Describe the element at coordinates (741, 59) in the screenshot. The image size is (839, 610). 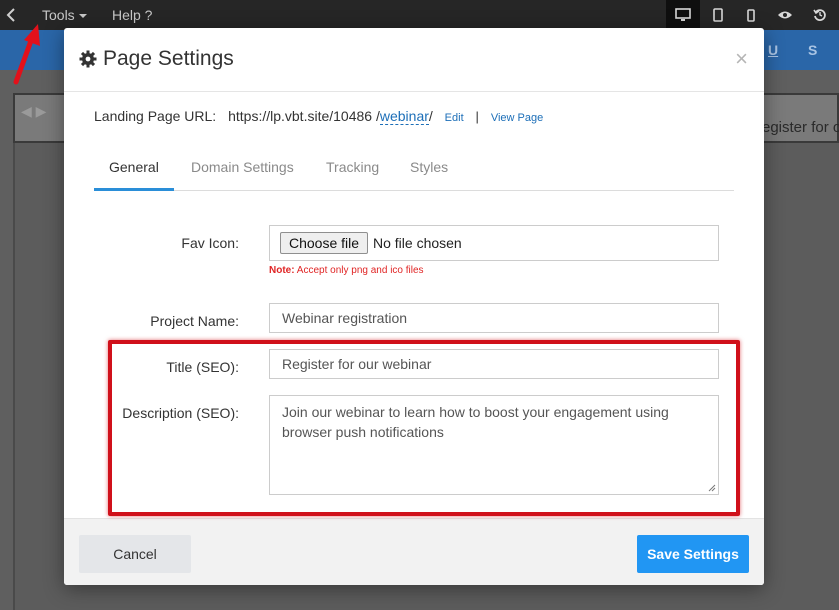
I see `close-icon: ×` at that location.